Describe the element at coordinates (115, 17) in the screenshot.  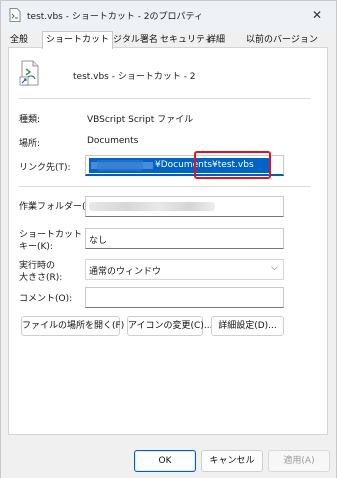
I see `window-title: test.vbs - ショートカット - 2のプロパティ` at that location.